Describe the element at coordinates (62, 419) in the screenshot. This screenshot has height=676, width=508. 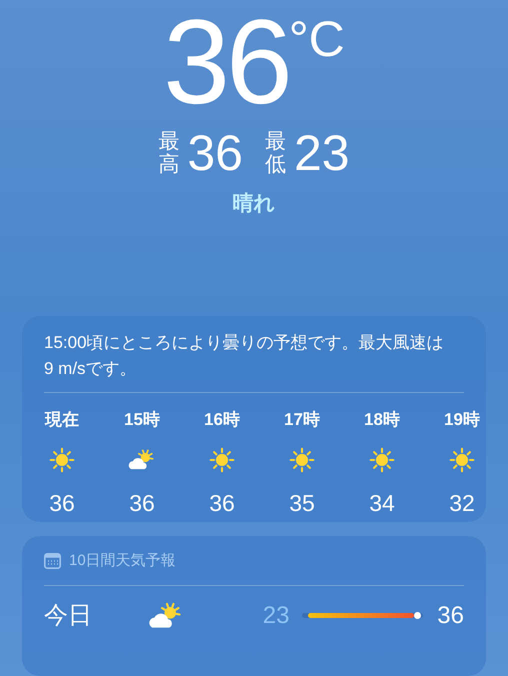
I see `hour-label: 現在` at that location.